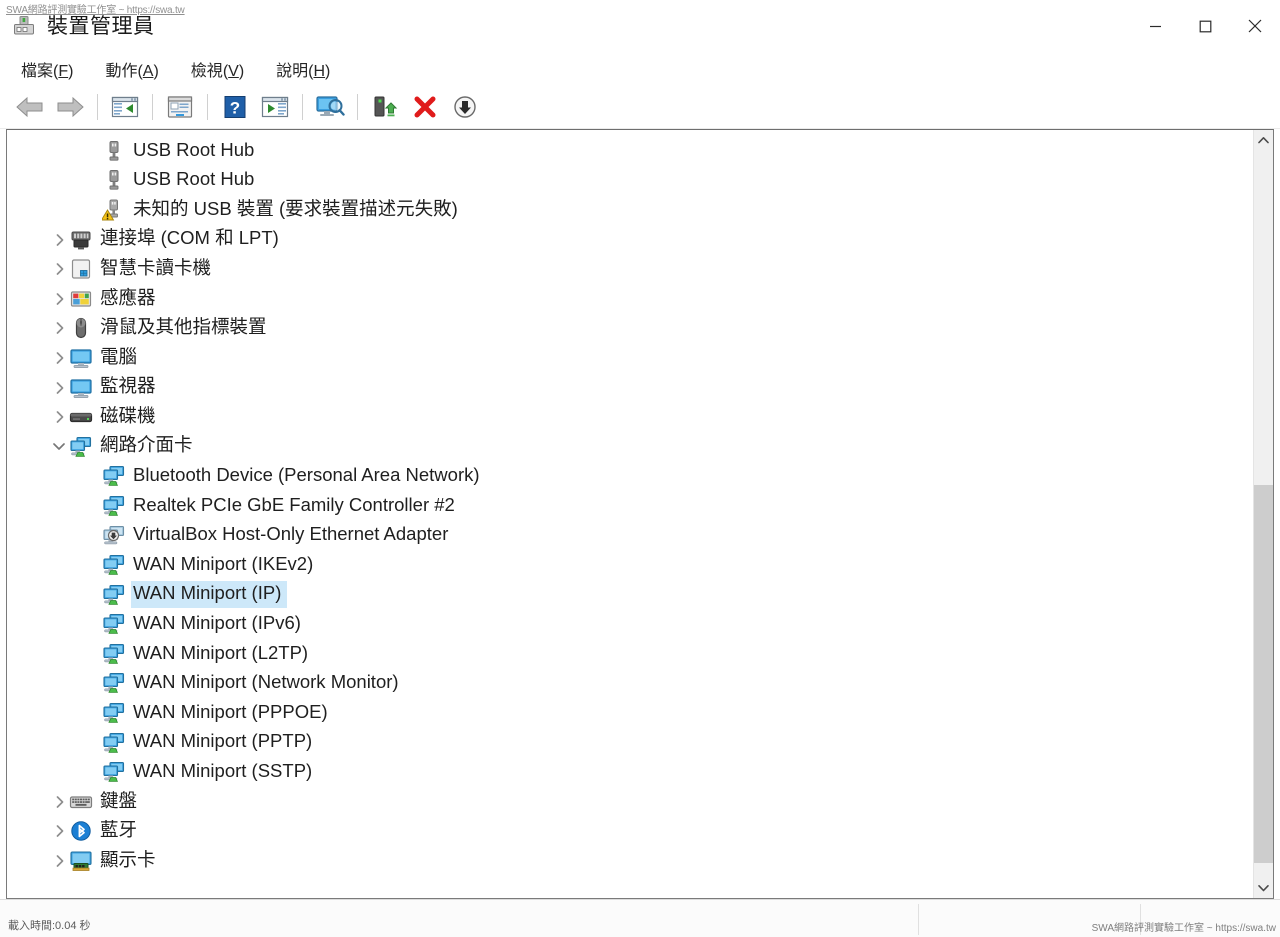 Image resolution: width=1280 pixels, height=937 pixels. I want to click on help-question-icon: ?, so click(235, 106).